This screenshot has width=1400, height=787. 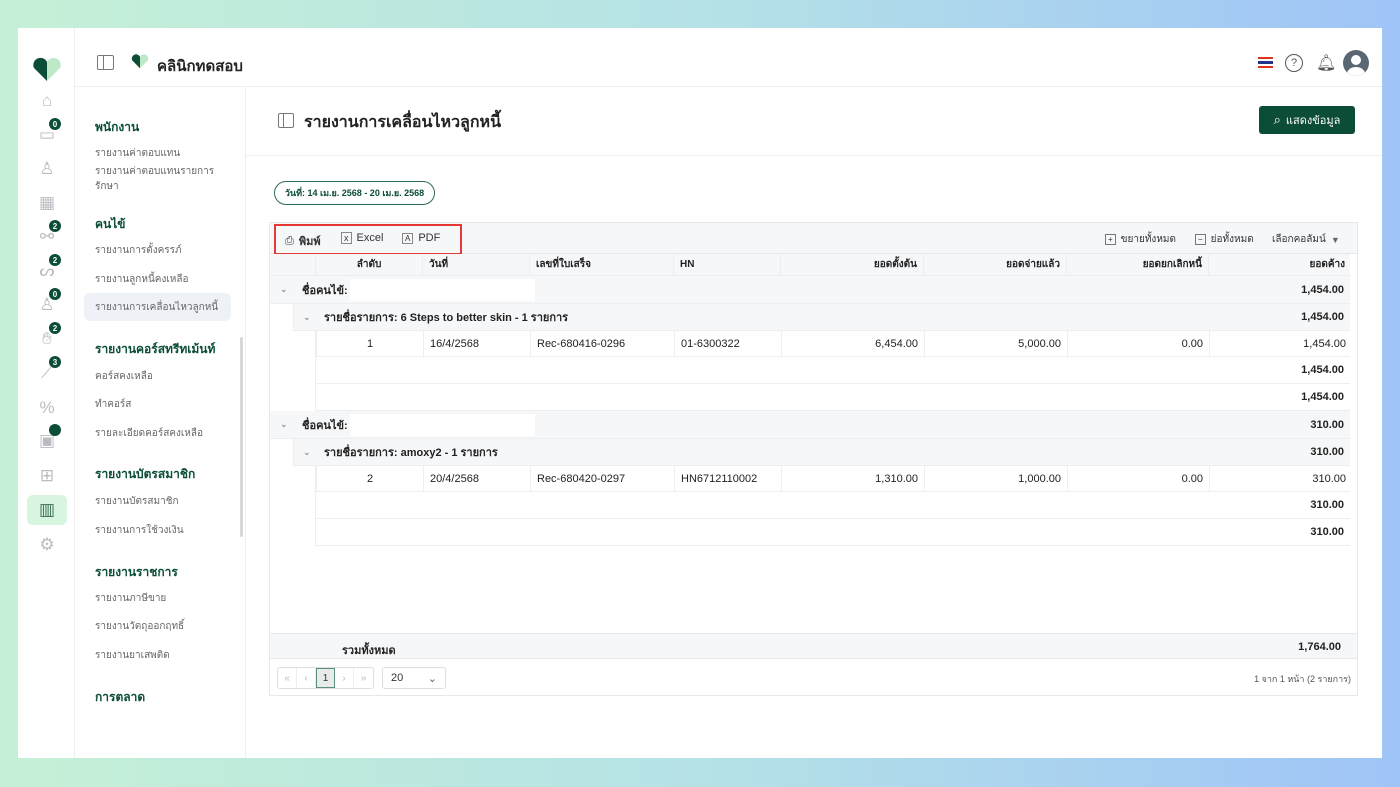 What do you see at coordinates (140, 61) in the screenshot?
I see `clinic-logo-icon` at bounding box center [140, 61].